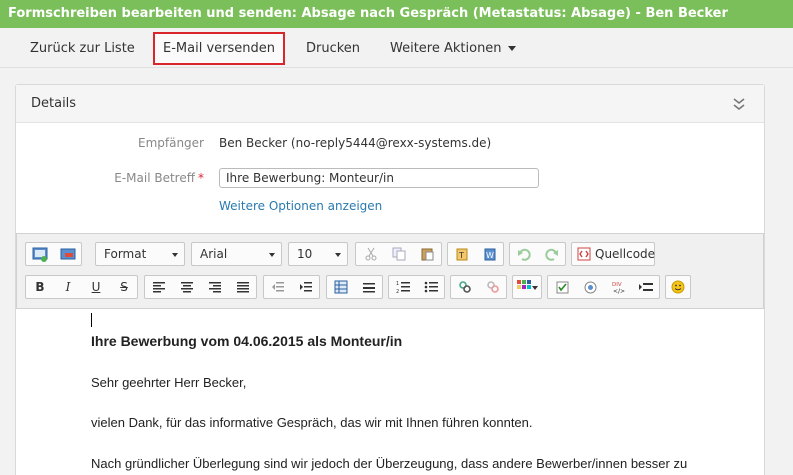 This screenshot has height=475, width=793. Describe the element at coordinates (170, 143) in the screenshot. I see `recipient-label: Empfänger` at that location.